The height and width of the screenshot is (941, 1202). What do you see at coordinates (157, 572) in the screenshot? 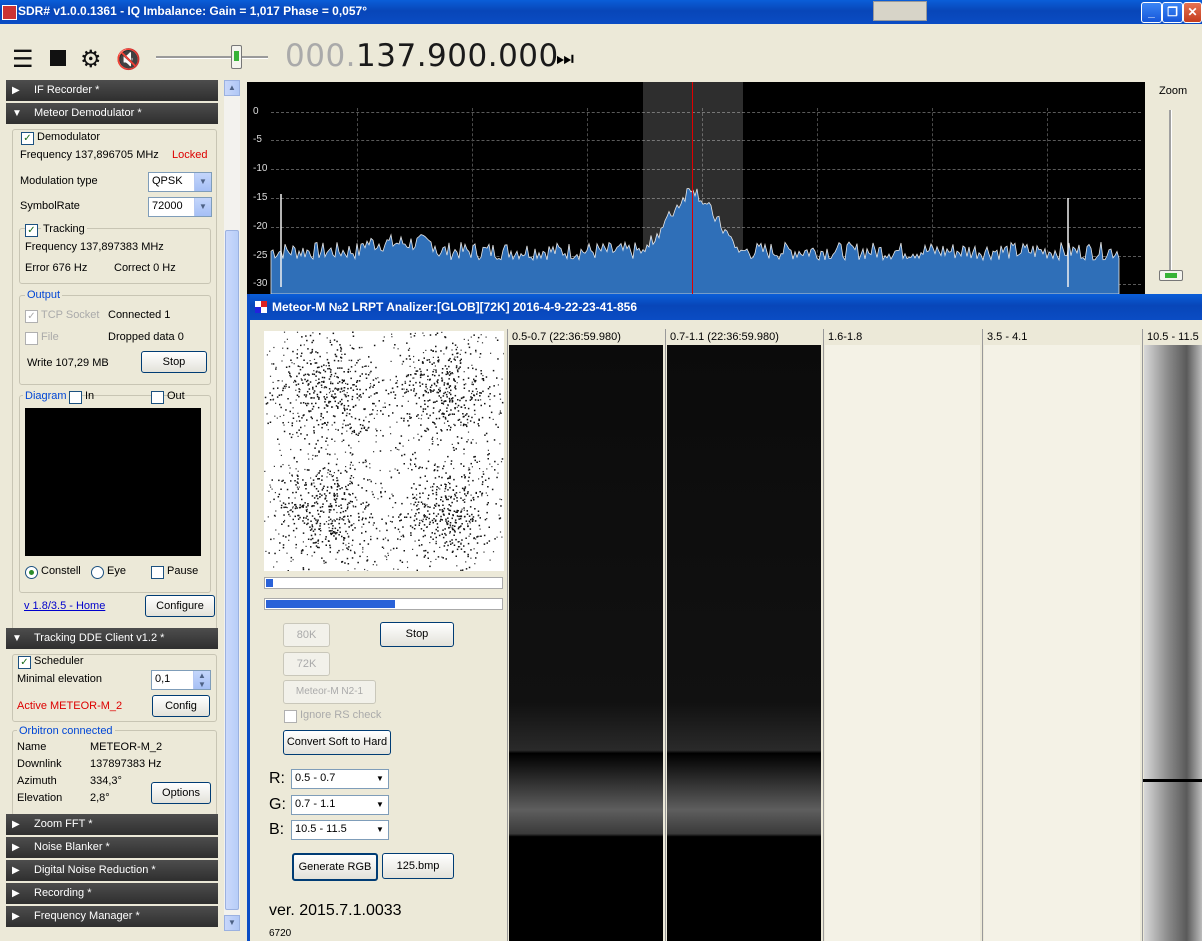
I see `pause-checkbox` at bounding box center [157, 572].